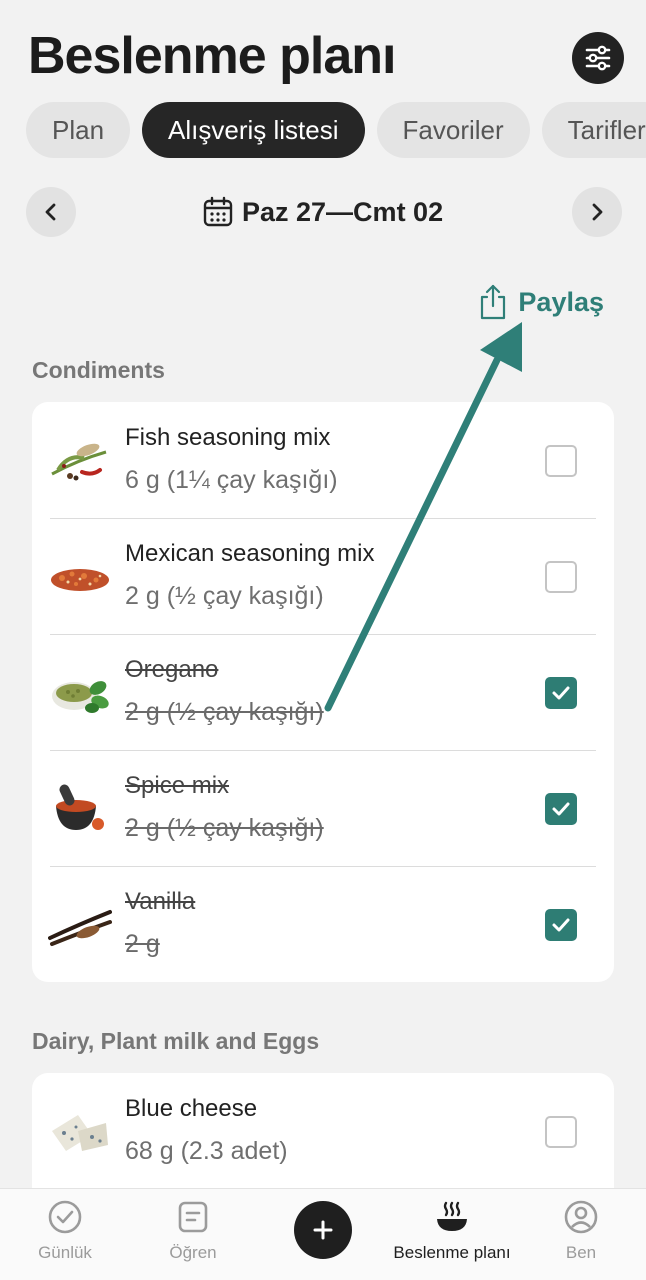 This screenshot has width=646, height=1280. I want to click on filter-settings-button, so click(598, 58).